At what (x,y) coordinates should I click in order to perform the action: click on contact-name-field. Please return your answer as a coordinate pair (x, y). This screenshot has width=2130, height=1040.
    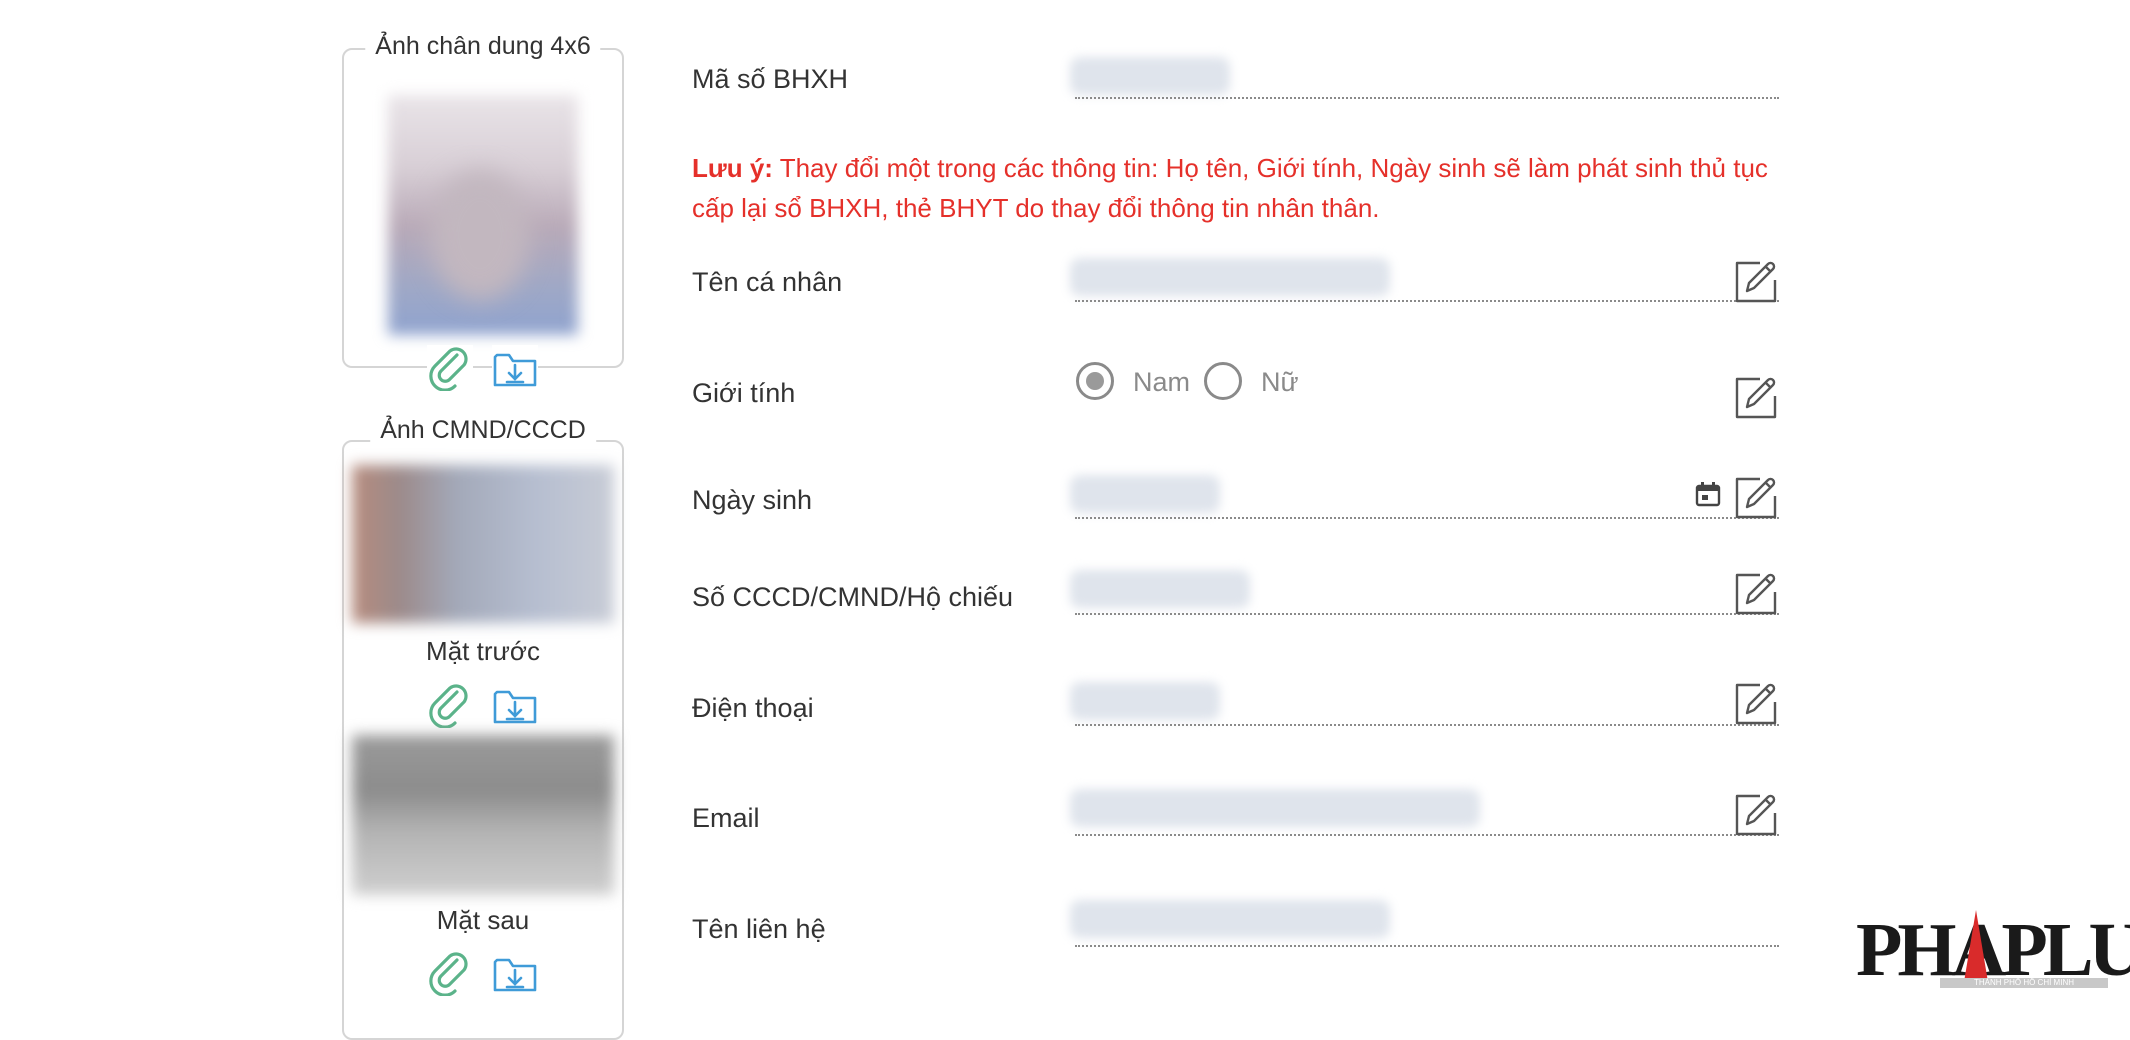
    Looking at the image, I should click on (1427, 946).